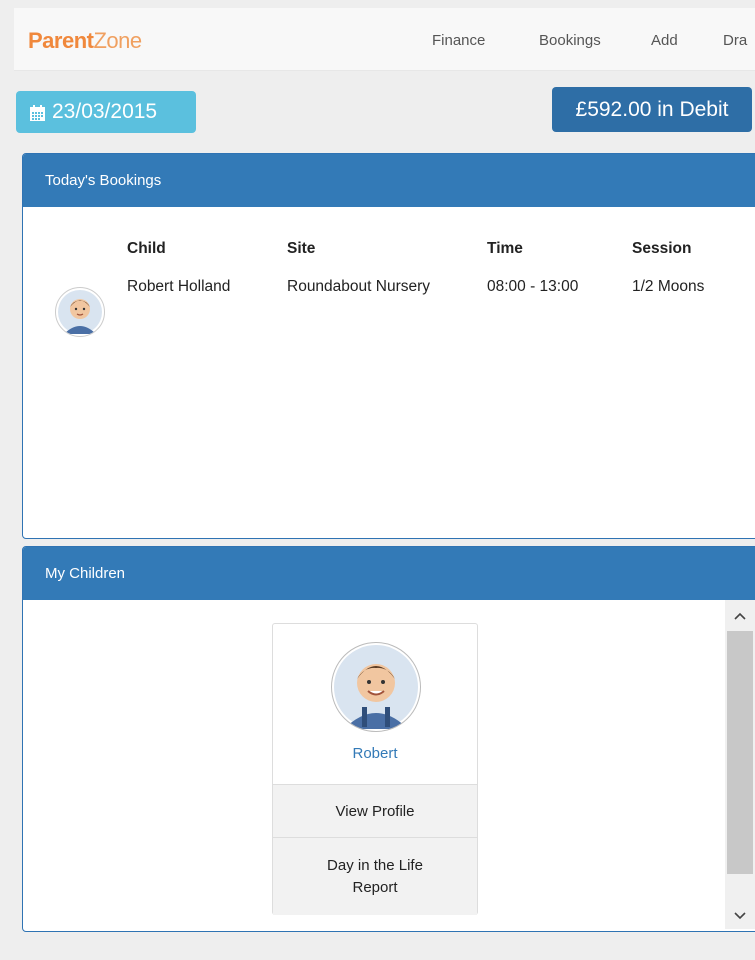 This screenshot has width=755, height=960. I want to click on scrollbar, so click(740, 764).